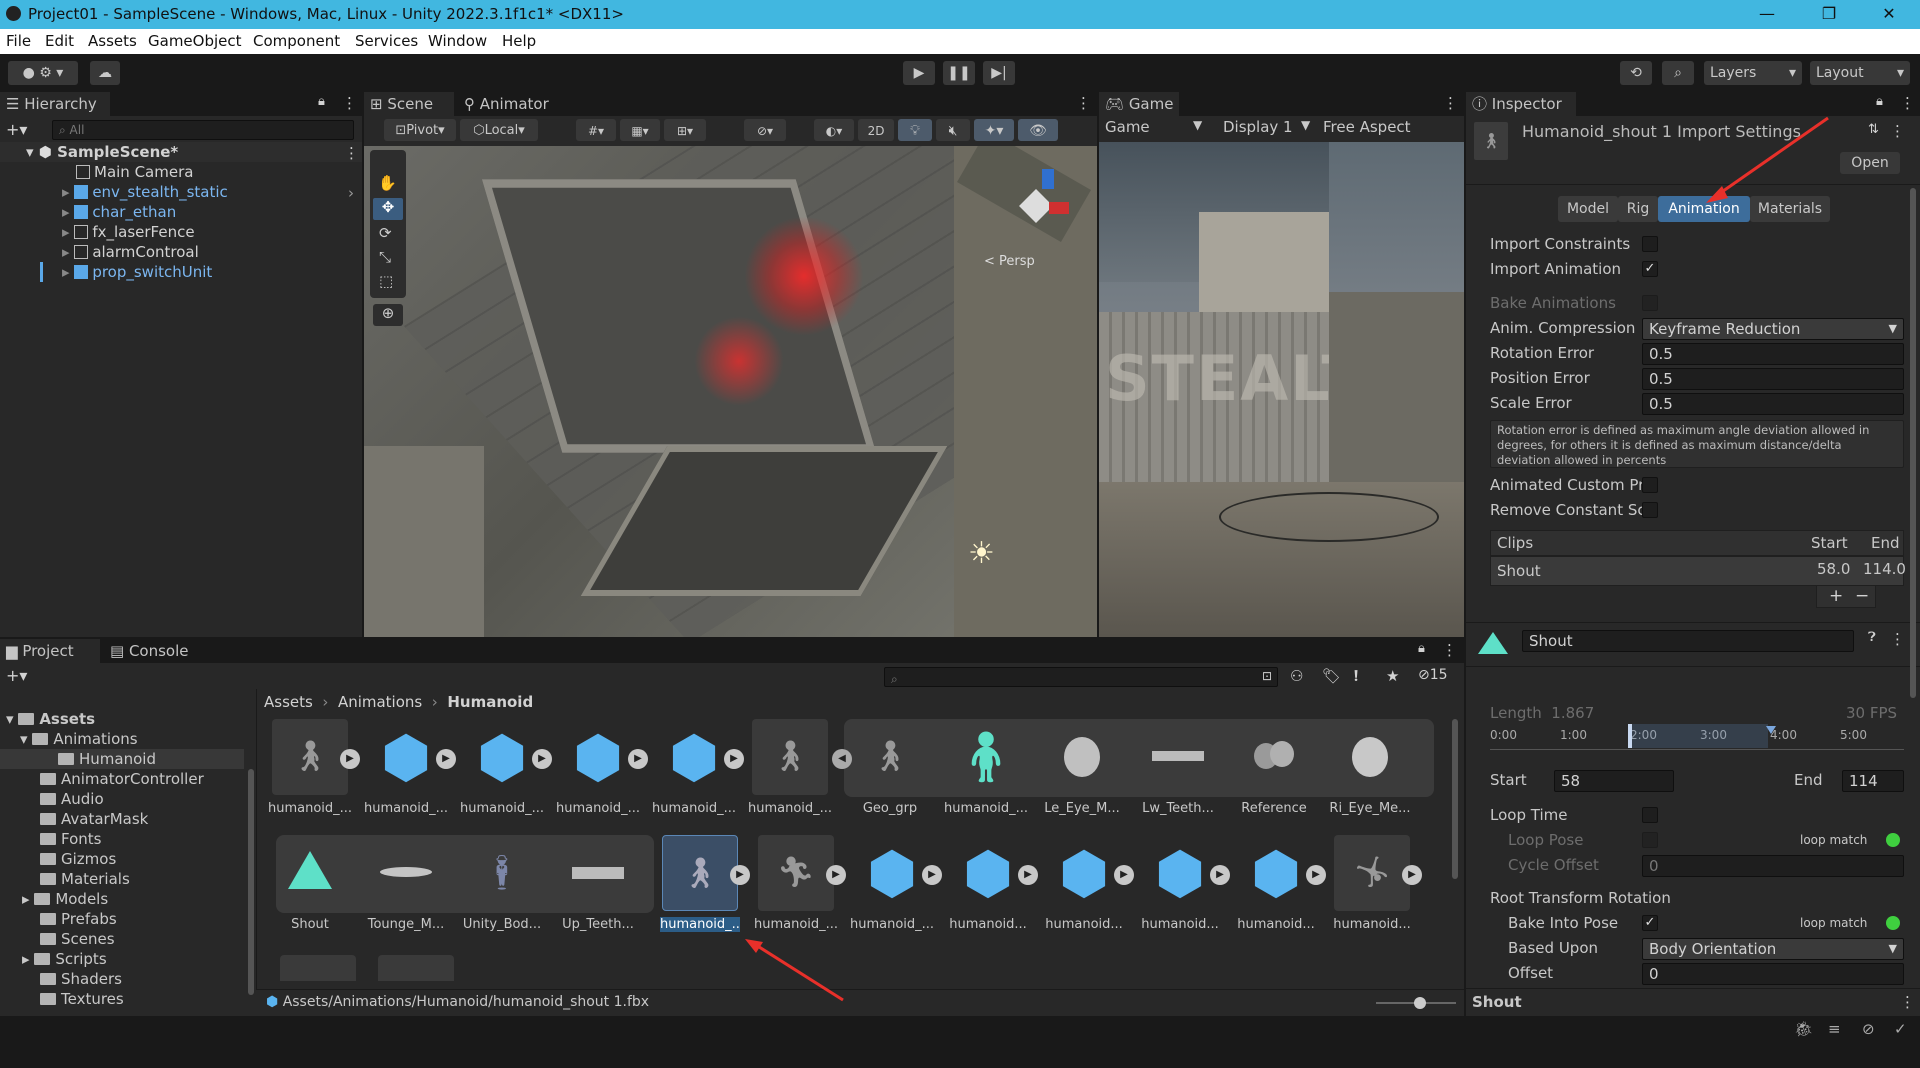  I want to click on annotation-arrow-asset, so click(799, 972).